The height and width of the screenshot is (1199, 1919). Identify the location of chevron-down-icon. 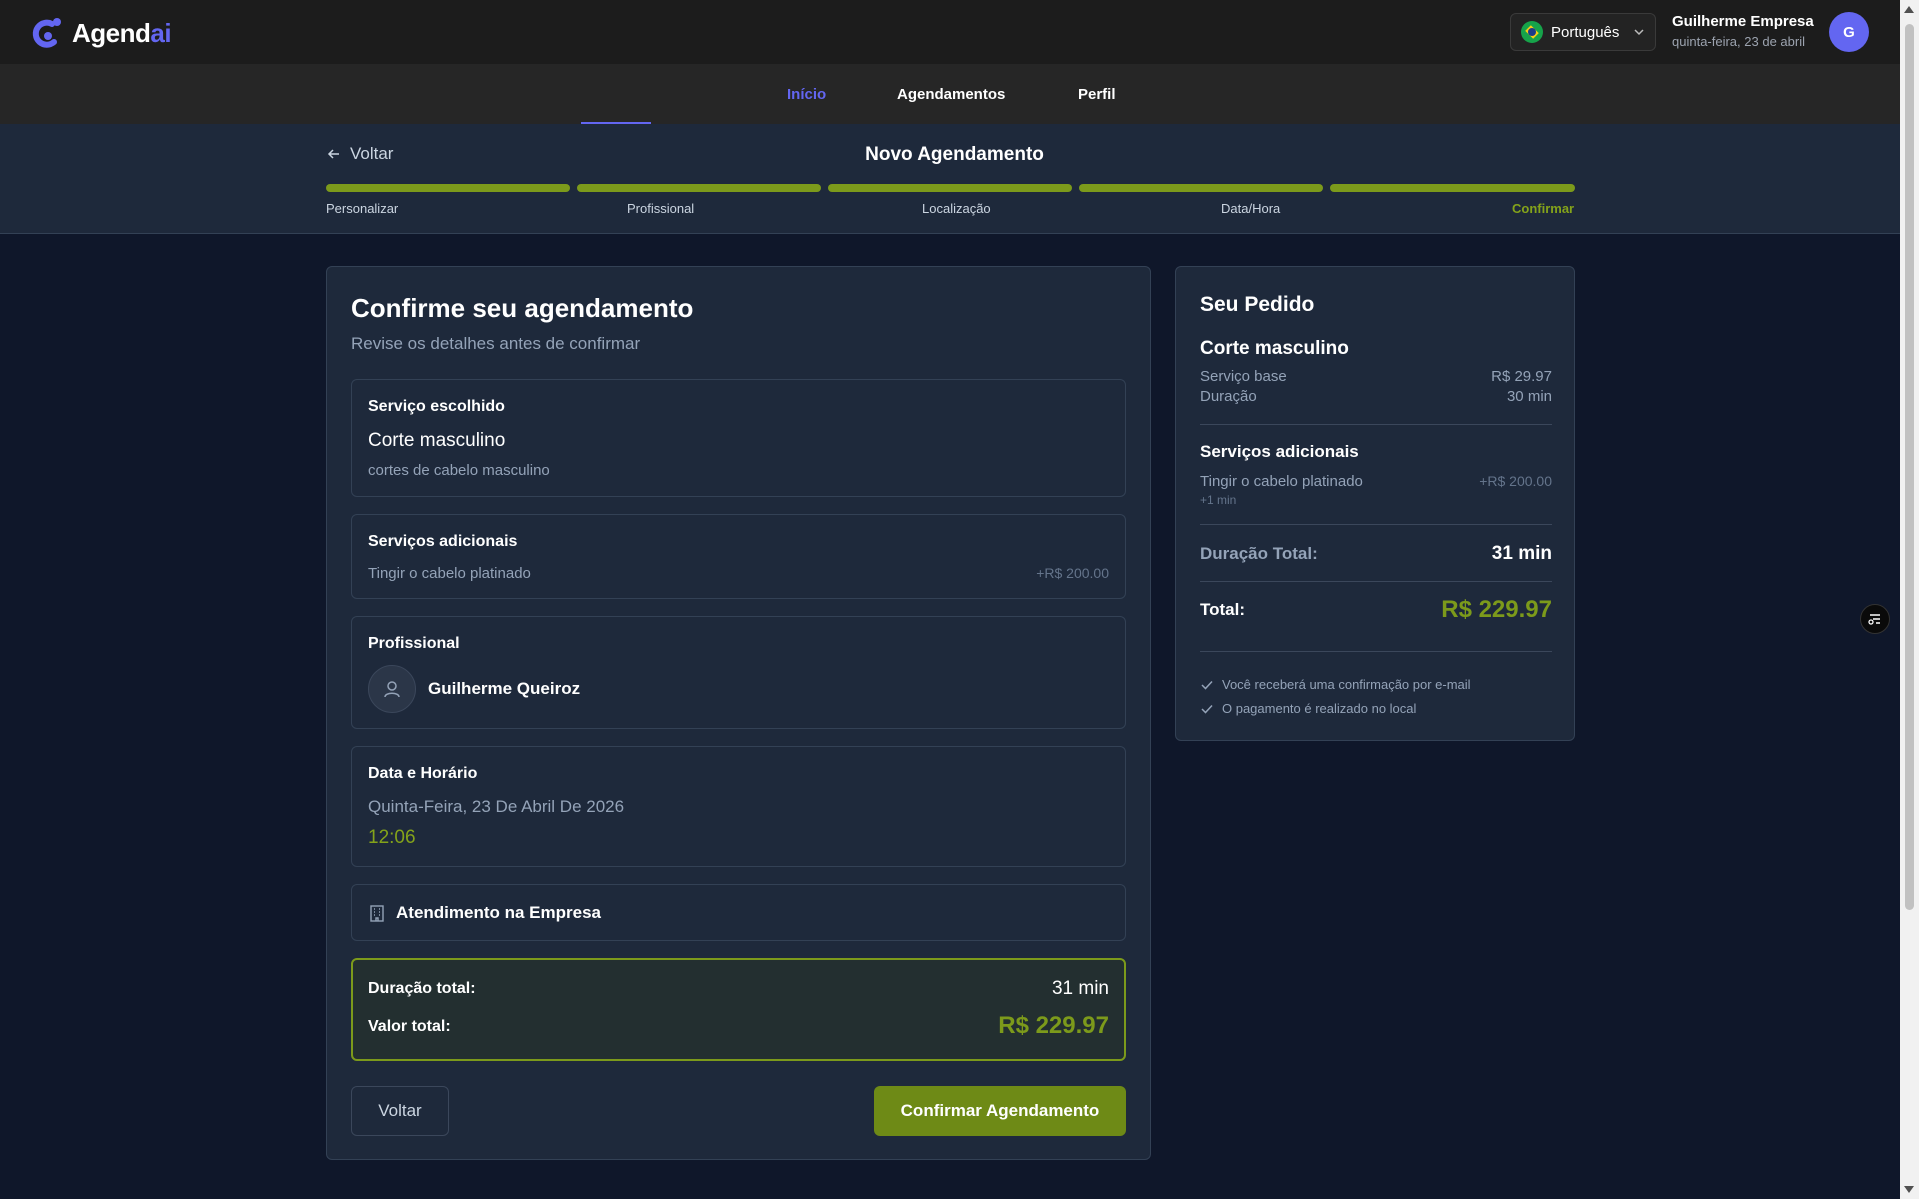
(1639, 32).